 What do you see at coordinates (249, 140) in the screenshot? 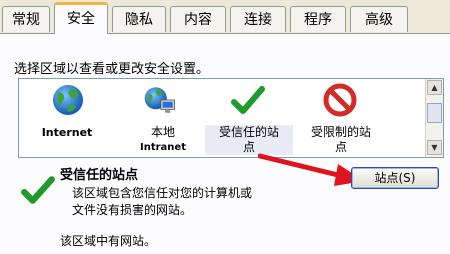
I see `zone-label: 受信任的站 点` at bounding box center [249, 140].